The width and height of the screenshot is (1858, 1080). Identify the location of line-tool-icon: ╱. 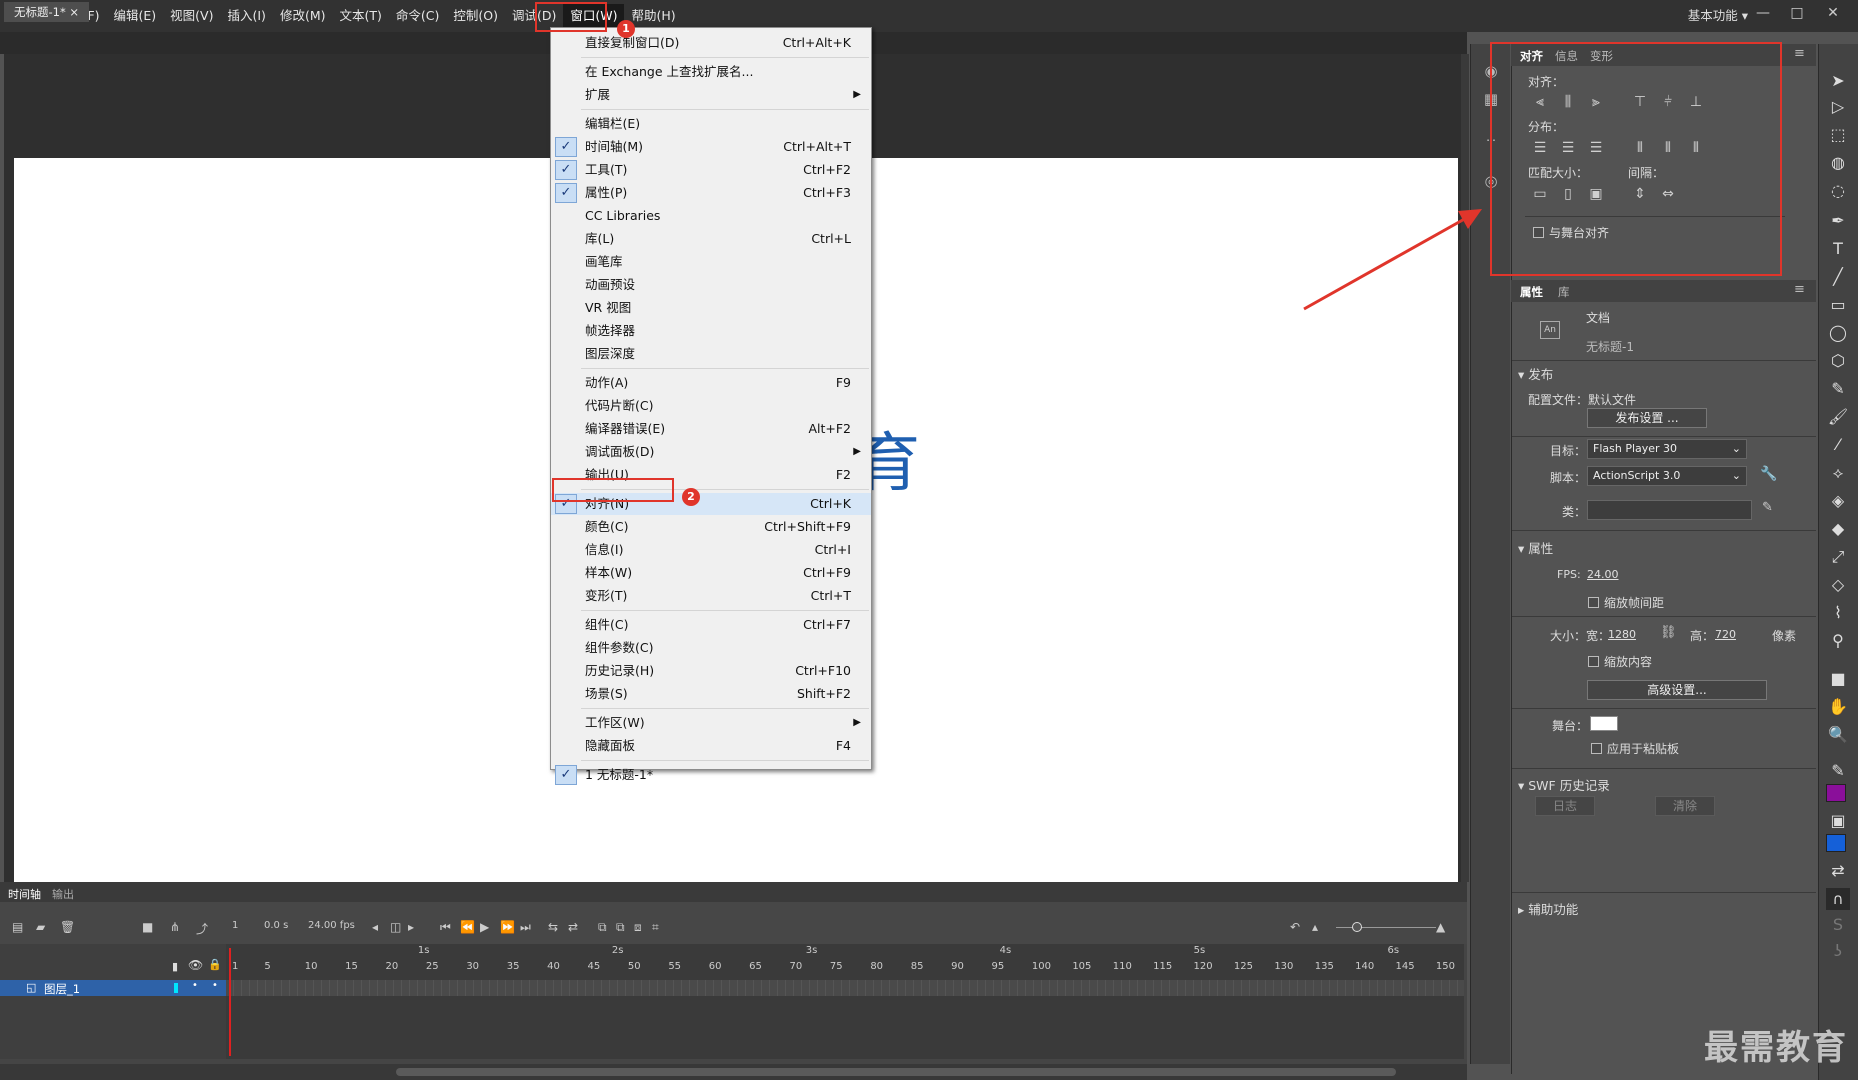
(1838, 277).